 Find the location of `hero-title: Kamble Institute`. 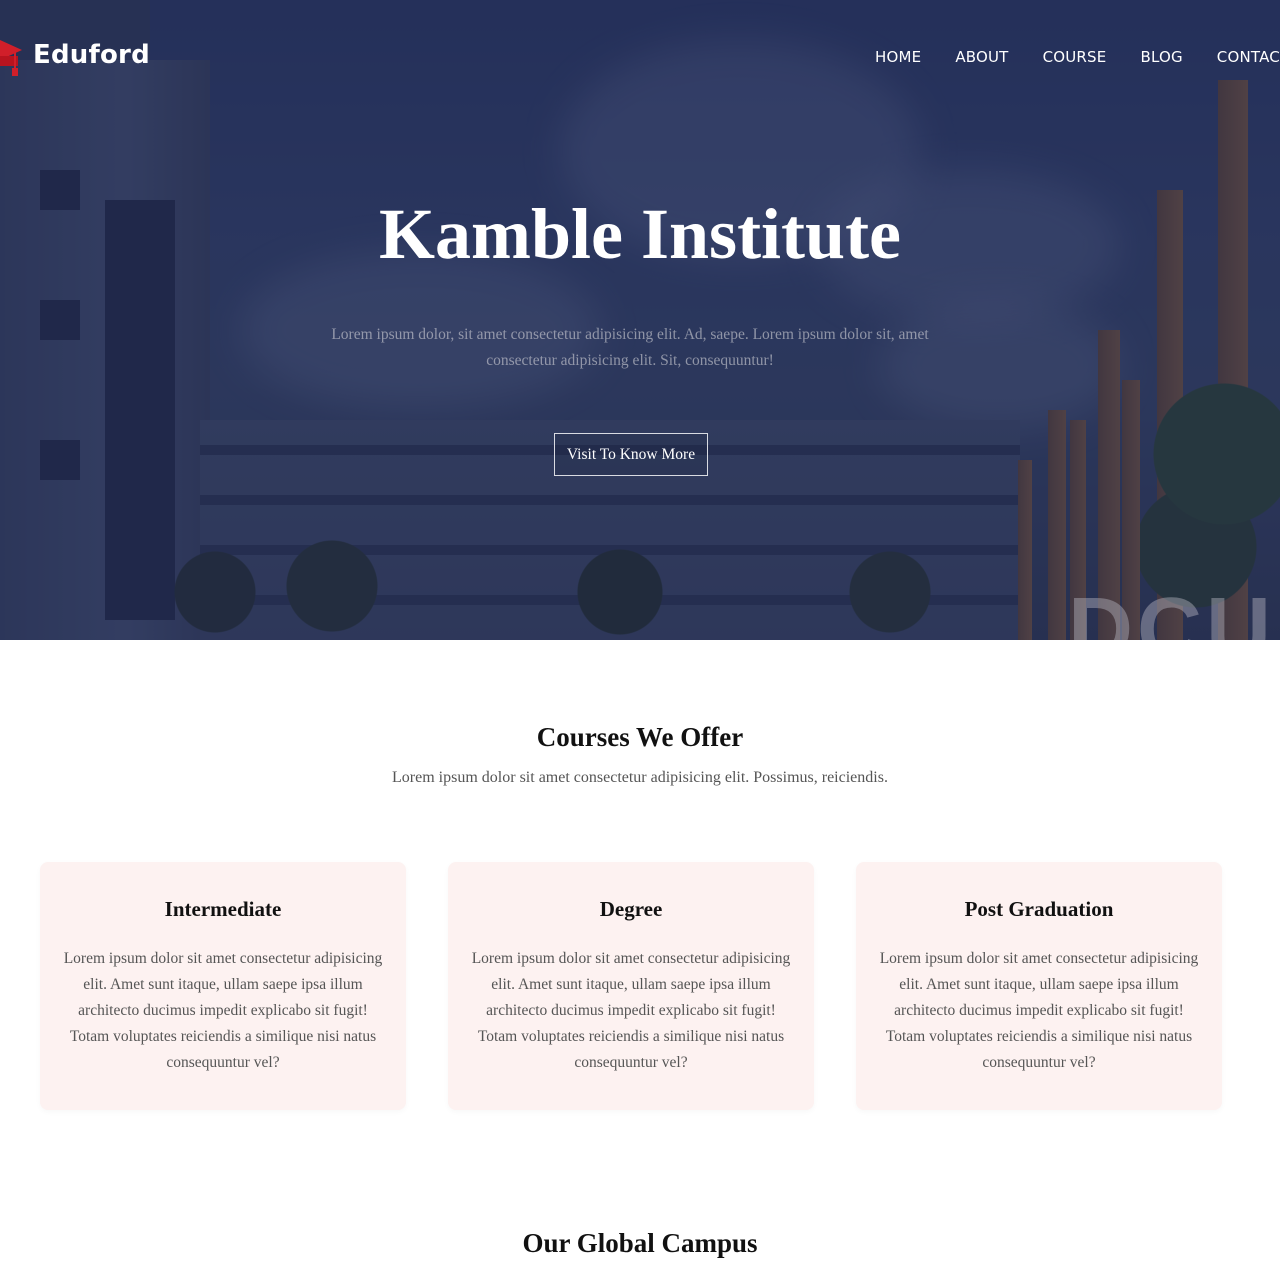

hero-title: Kamble Institute is located at coordinates (640, 234).